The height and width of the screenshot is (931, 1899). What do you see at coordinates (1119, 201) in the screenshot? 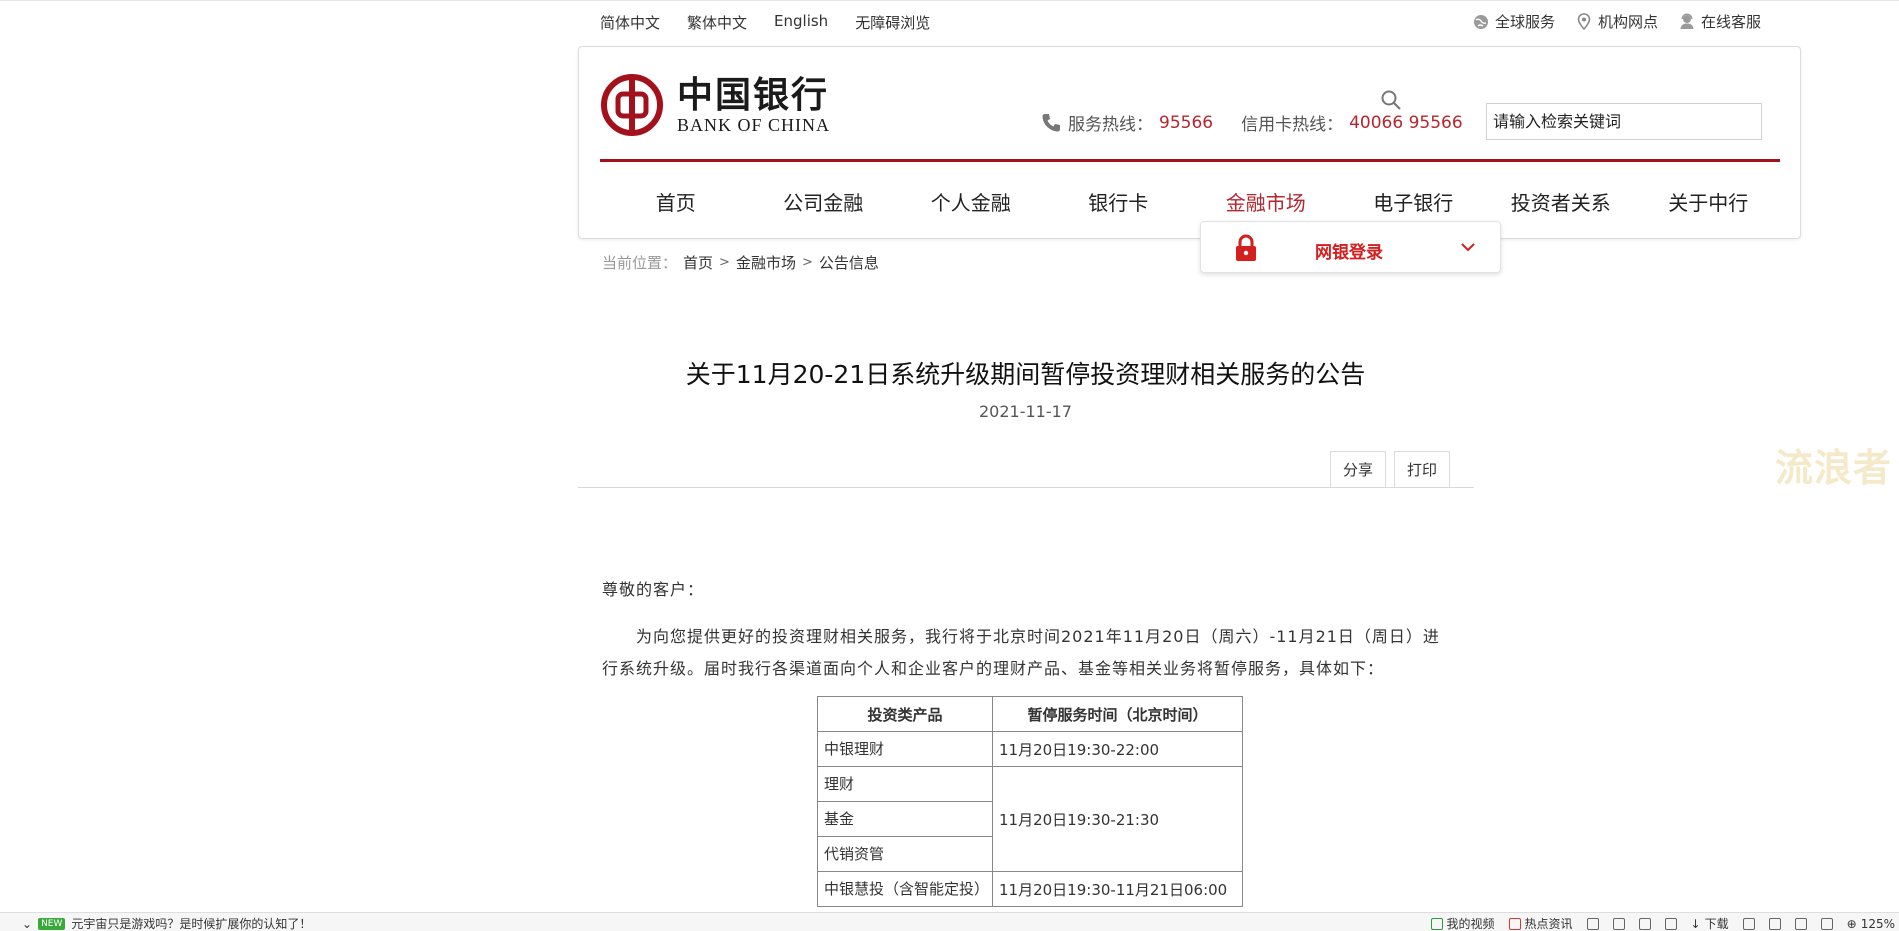
I see `nav-bank-card: 银行卡` at bounding box center [1119, 201].